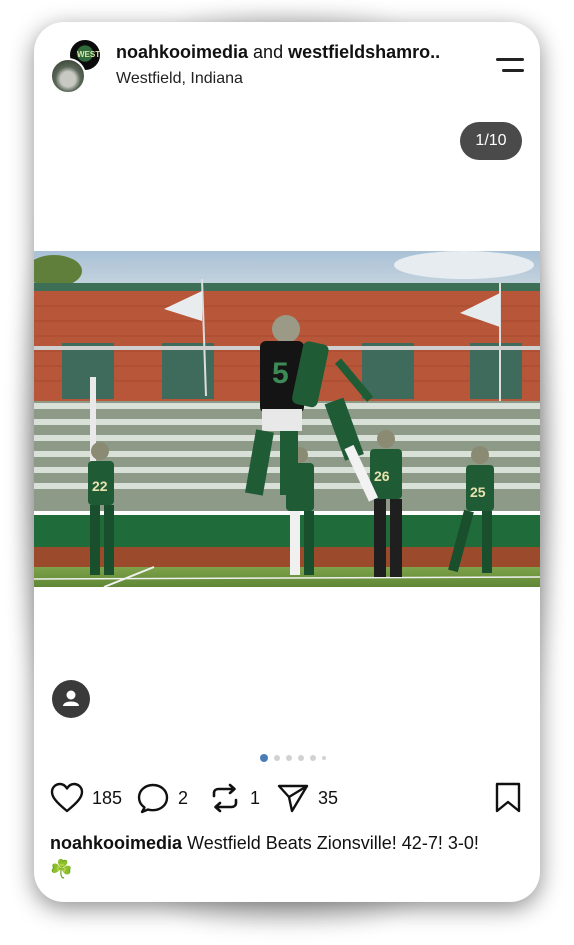  I want to click on bookmark-icon, so click(508, 797).